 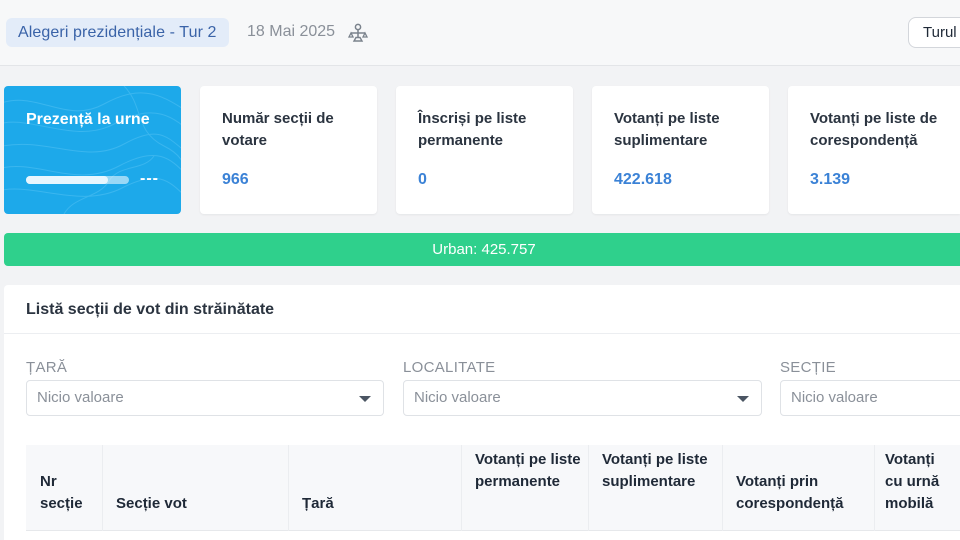 I want to click on urban-votes-bar: Urban: 425.757, so click(x=482, y=249).